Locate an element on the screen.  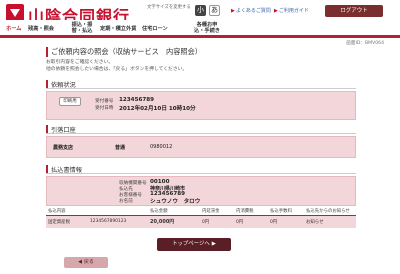
column-header is located at coordinates (118, 211).